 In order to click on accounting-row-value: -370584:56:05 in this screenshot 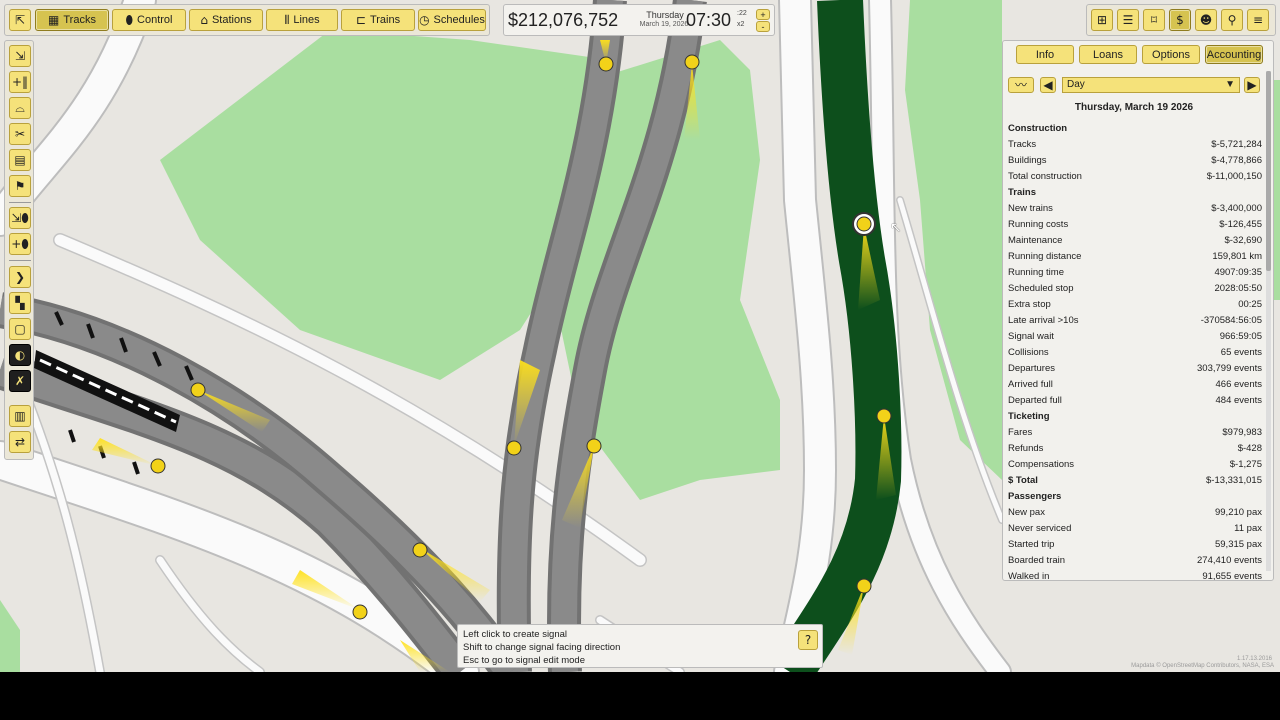, I will do `click(1231, 320)`.